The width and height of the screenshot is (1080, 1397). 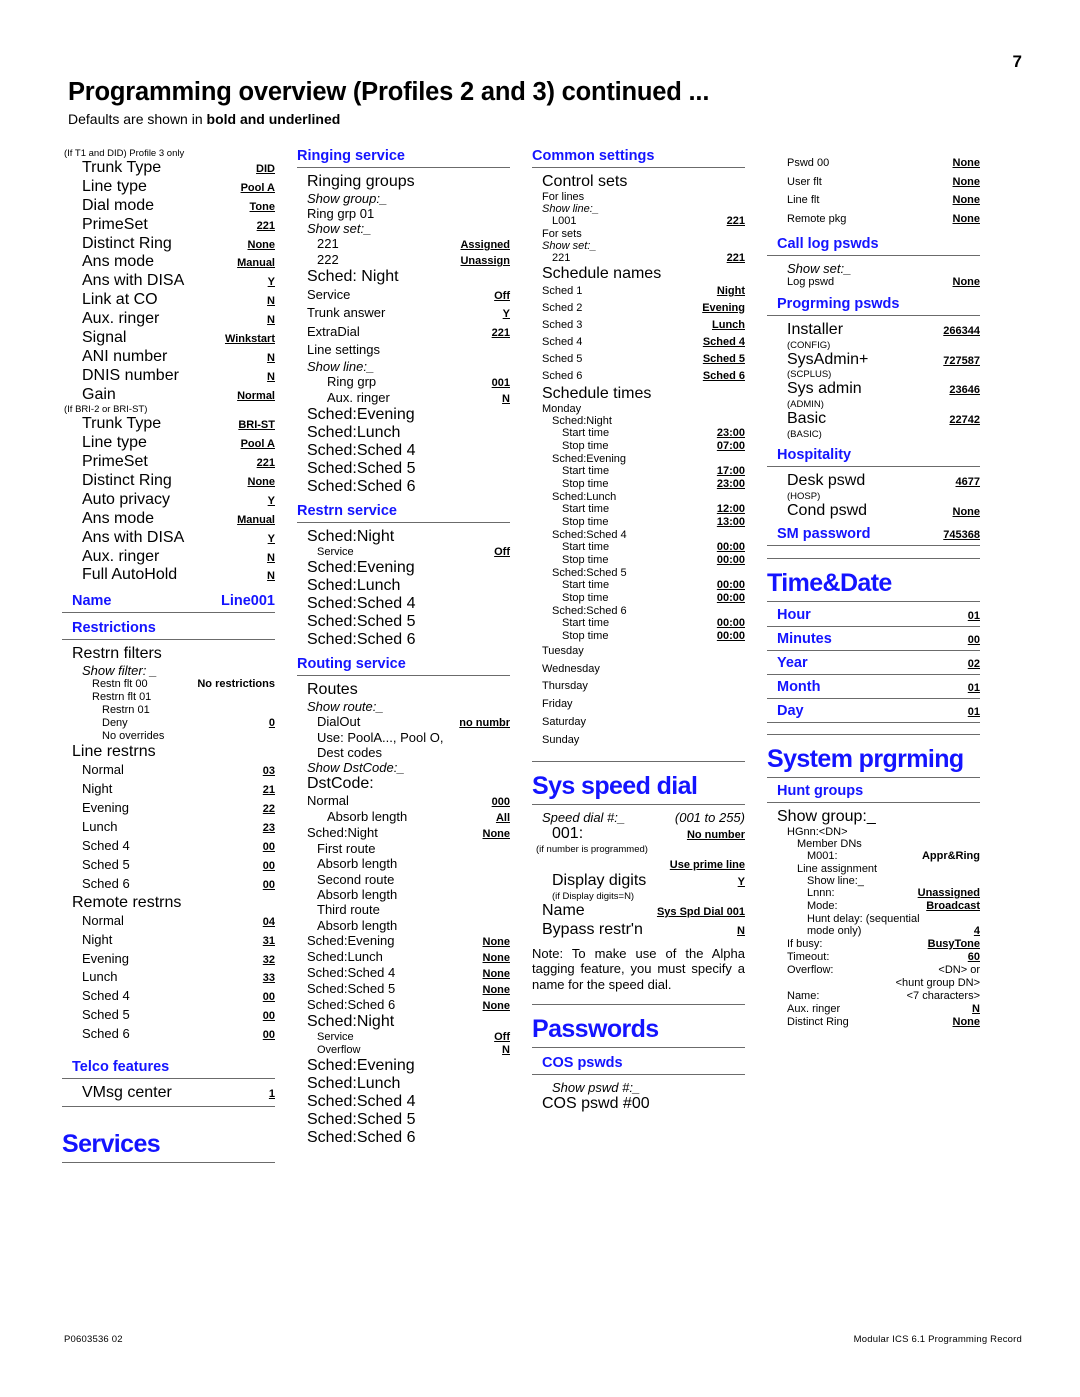 What do you see at coordinates (582, 1063) in the screenshot?
I see `cos-pswds-heading: COS pswds` at bounding box center [582, 1063].